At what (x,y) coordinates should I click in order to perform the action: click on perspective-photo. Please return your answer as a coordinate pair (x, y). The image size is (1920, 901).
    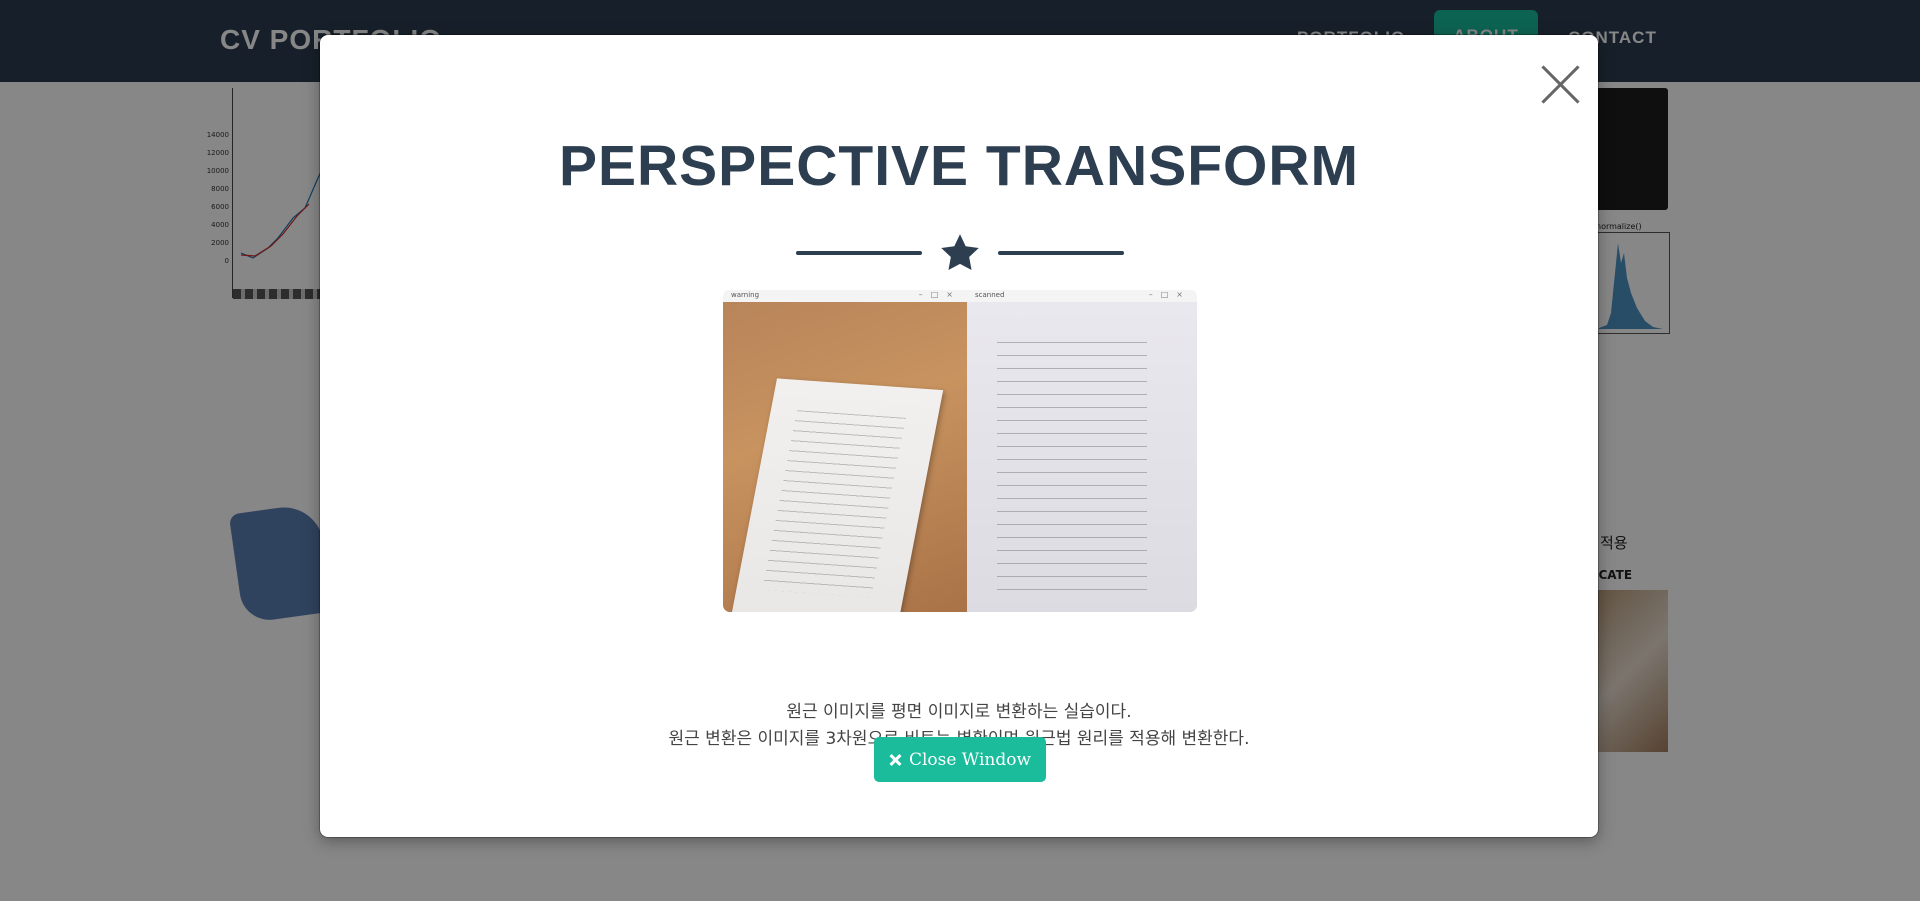
    Looking at the image, I should click on (845, 457).